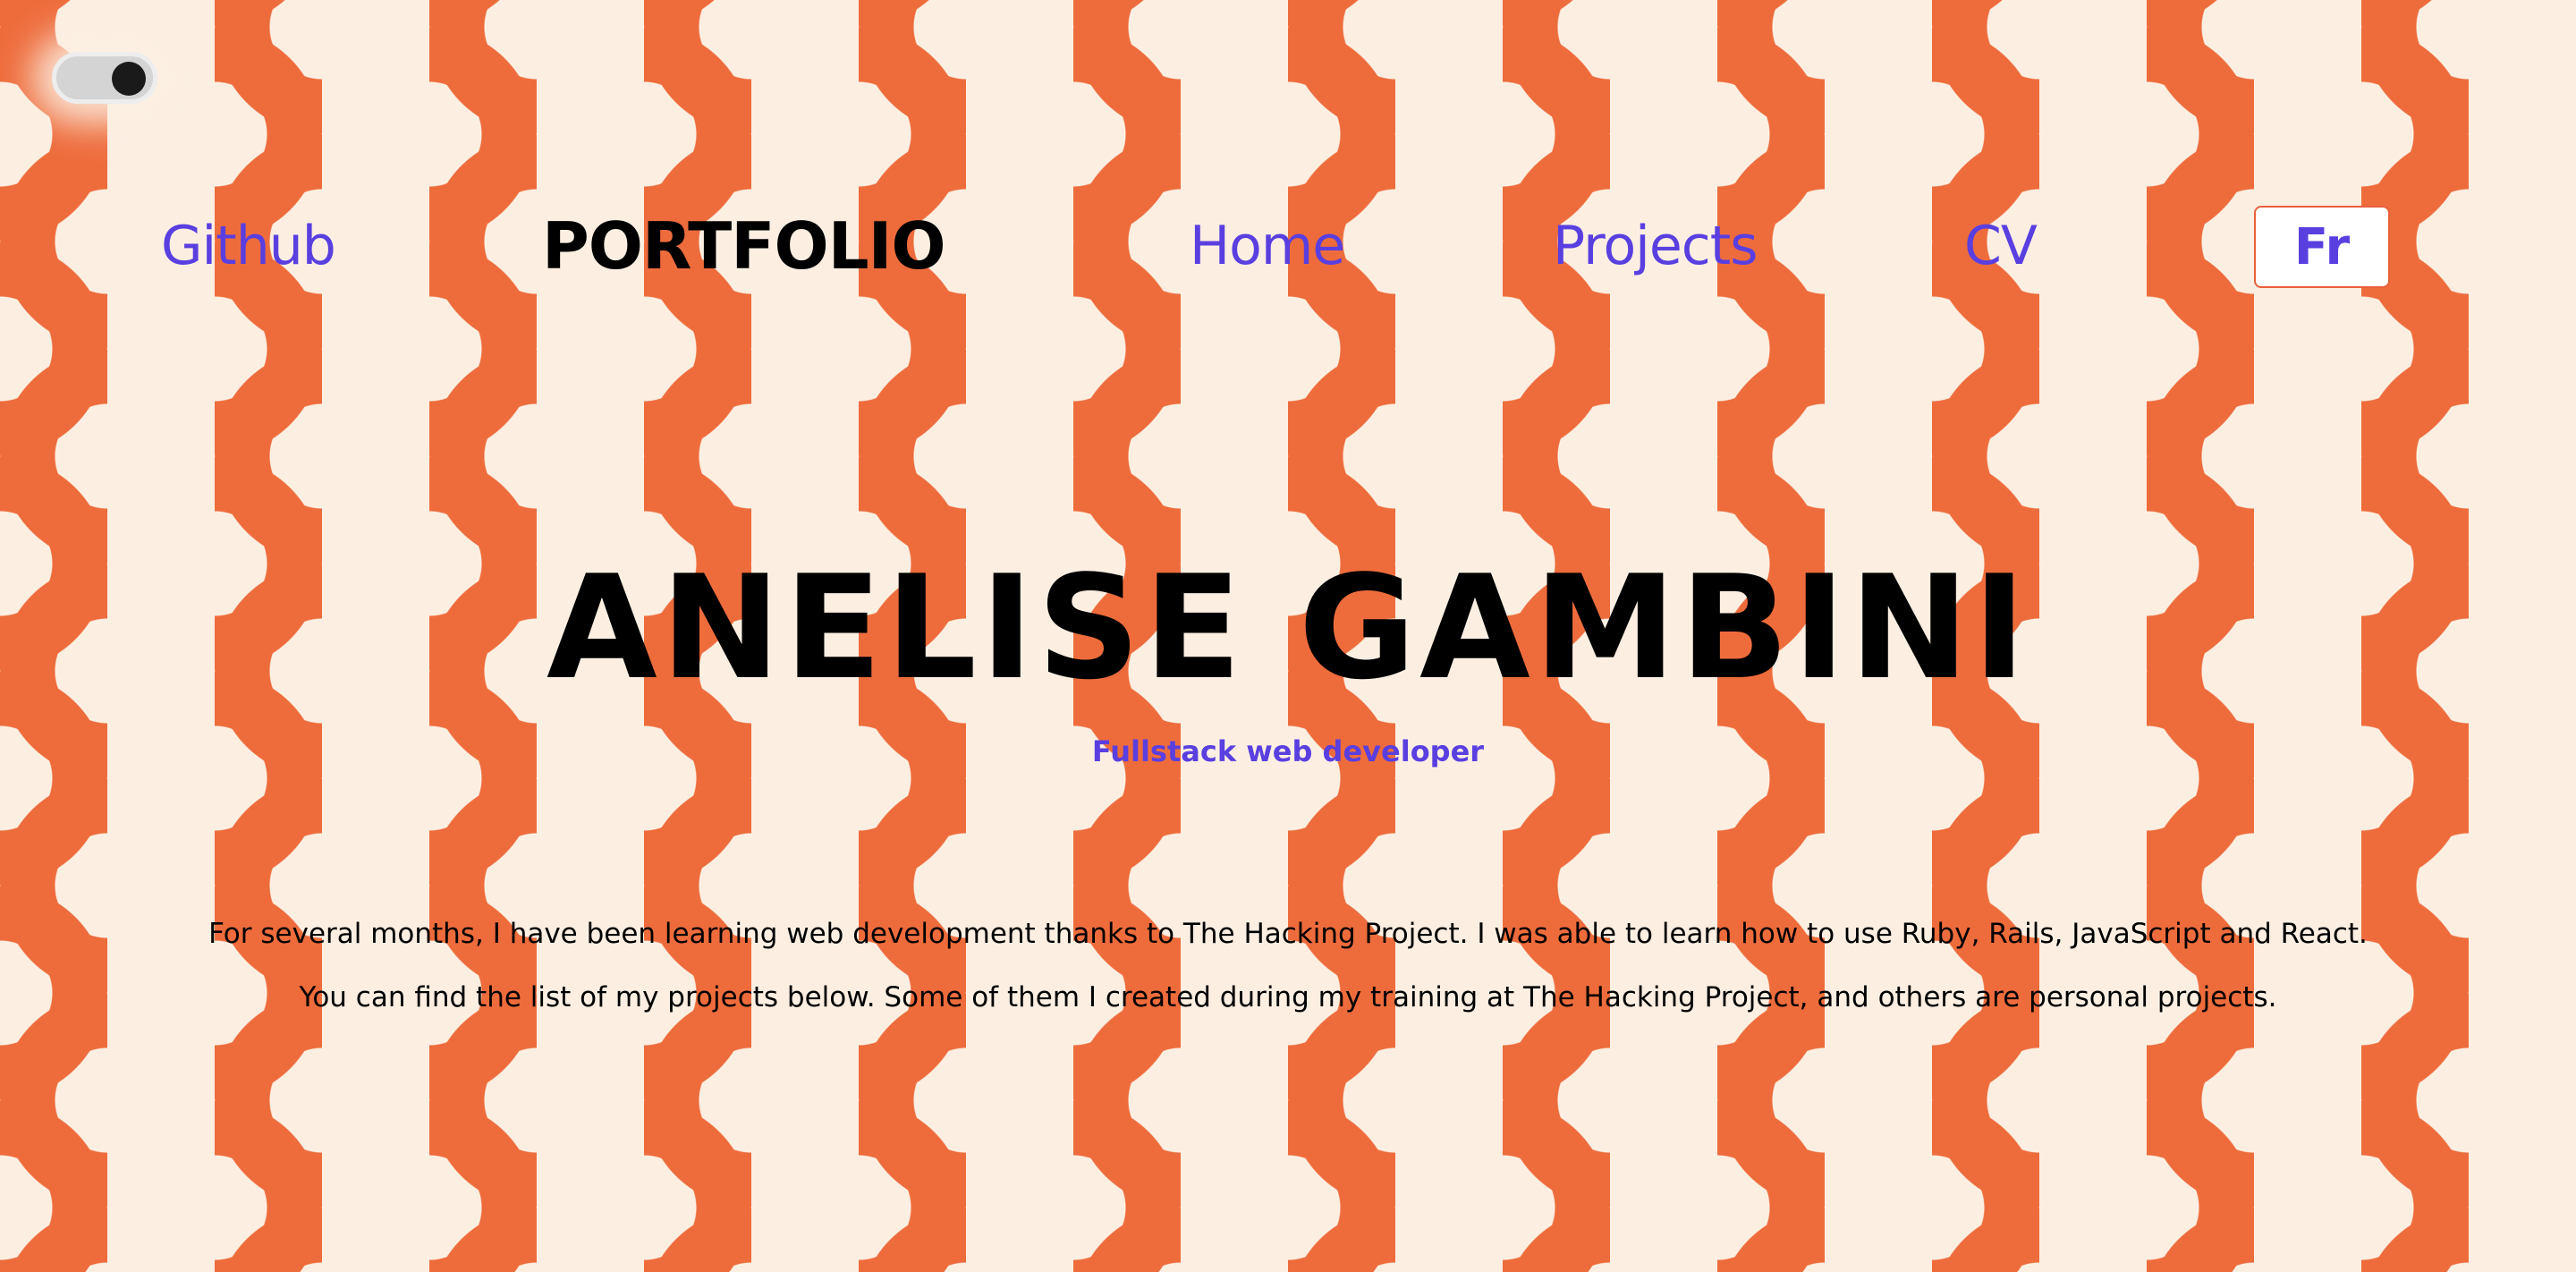  I want to click on toggle-knob, so click(129, 79).